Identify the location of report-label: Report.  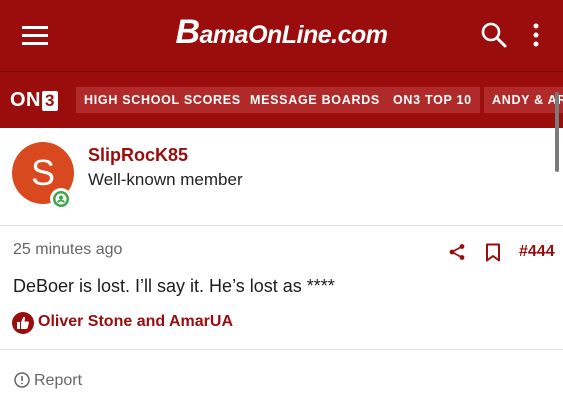
(58, 380).